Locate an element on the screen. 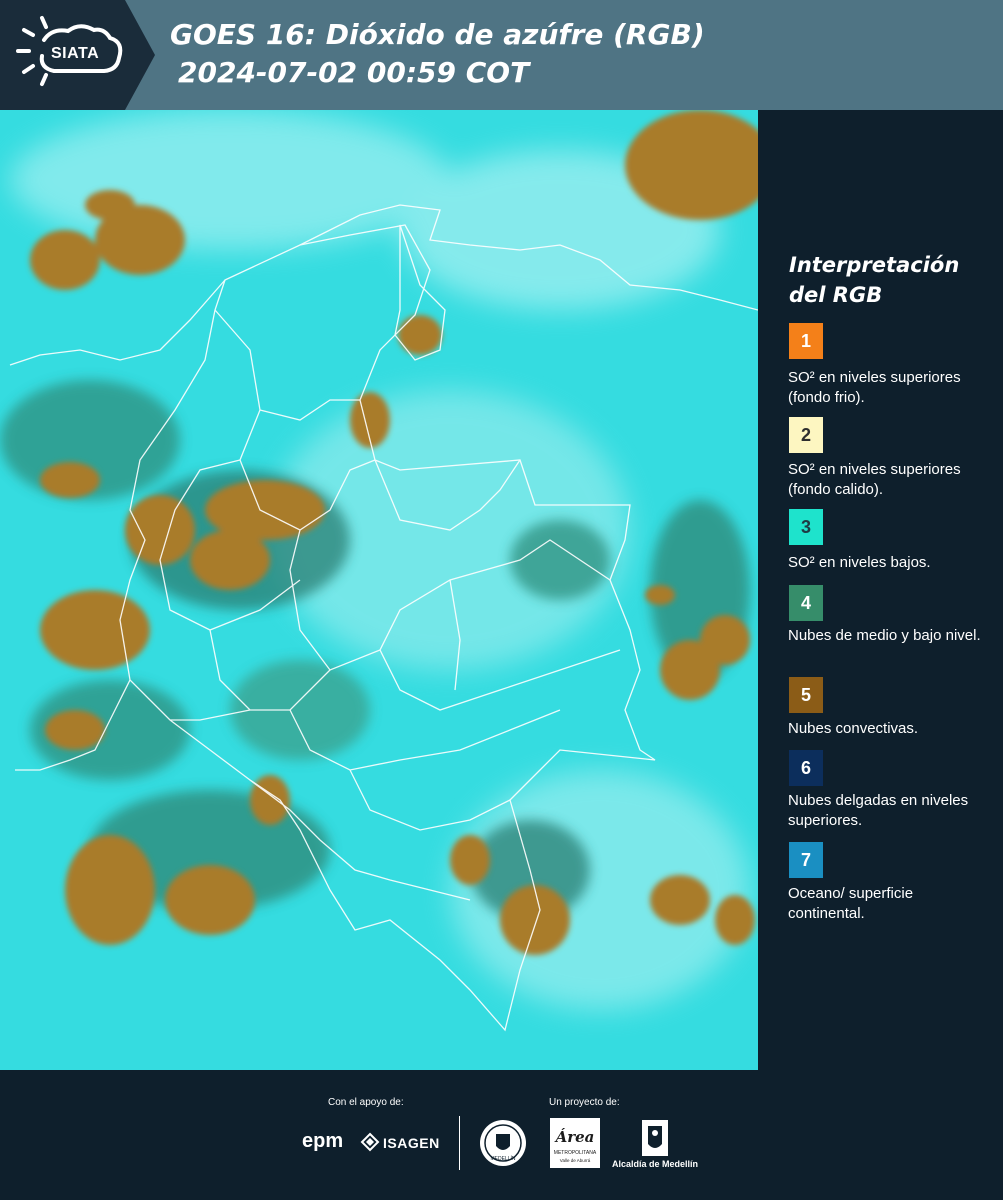 This screenshot has width=1003, height=1200. epm-logo: epm is located at coordinates (322, 1141).